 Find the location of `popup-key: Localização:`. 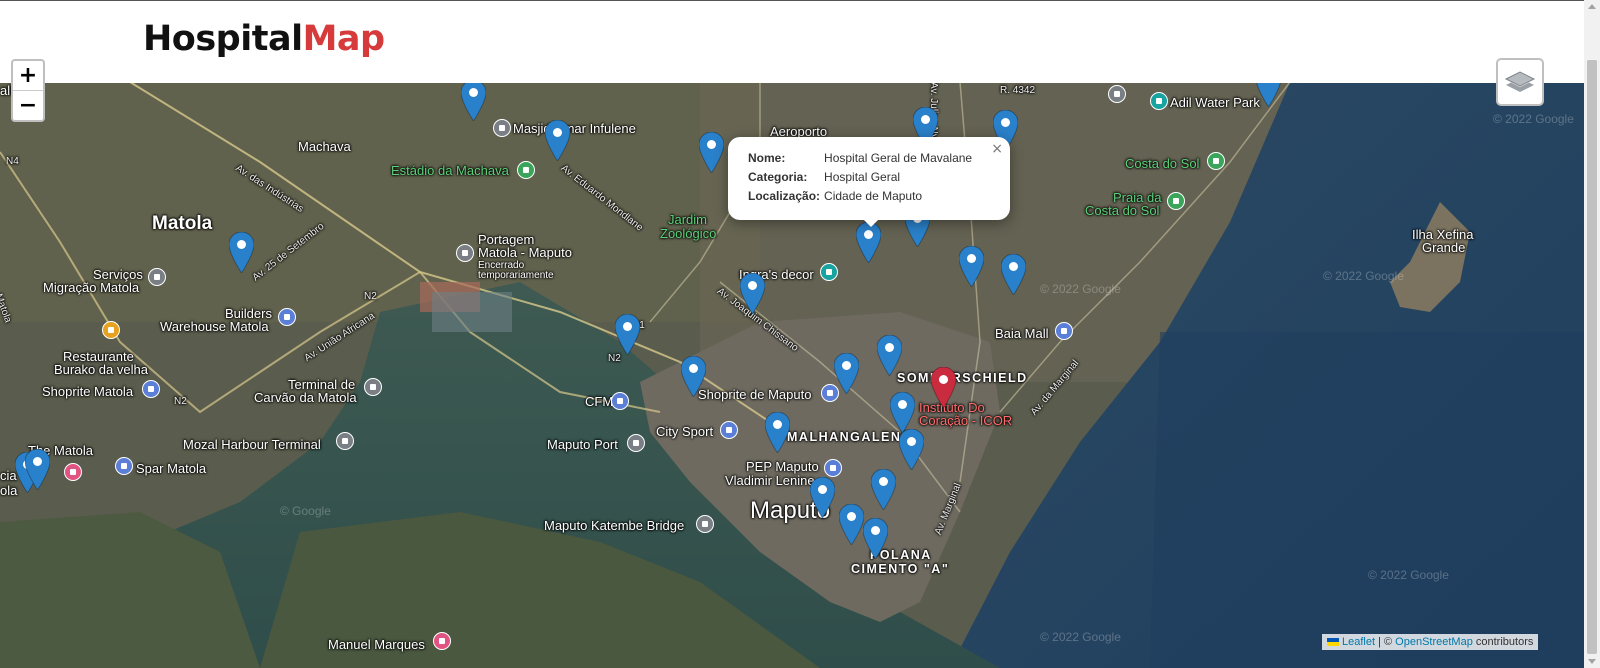

popup-key: Localização: is located at coordinates (784, 196).